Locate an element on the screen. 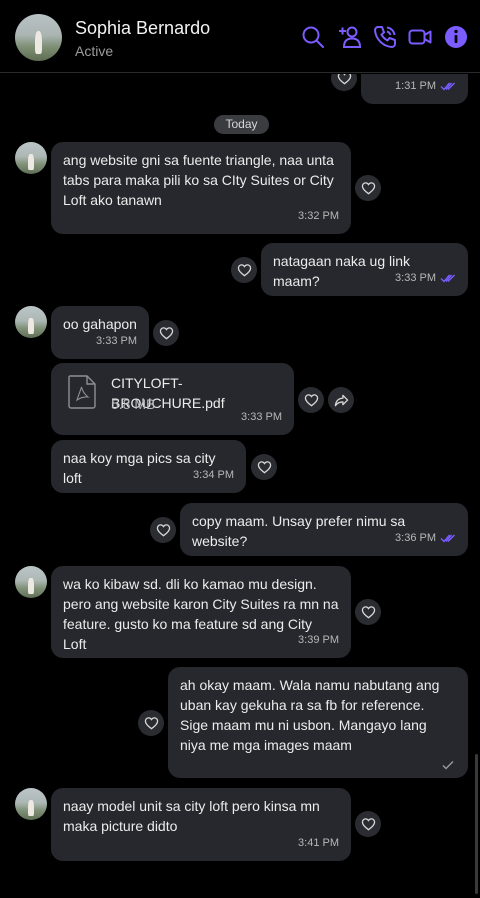  file-size: 5.8 MB is located at coordinates (133, 404).